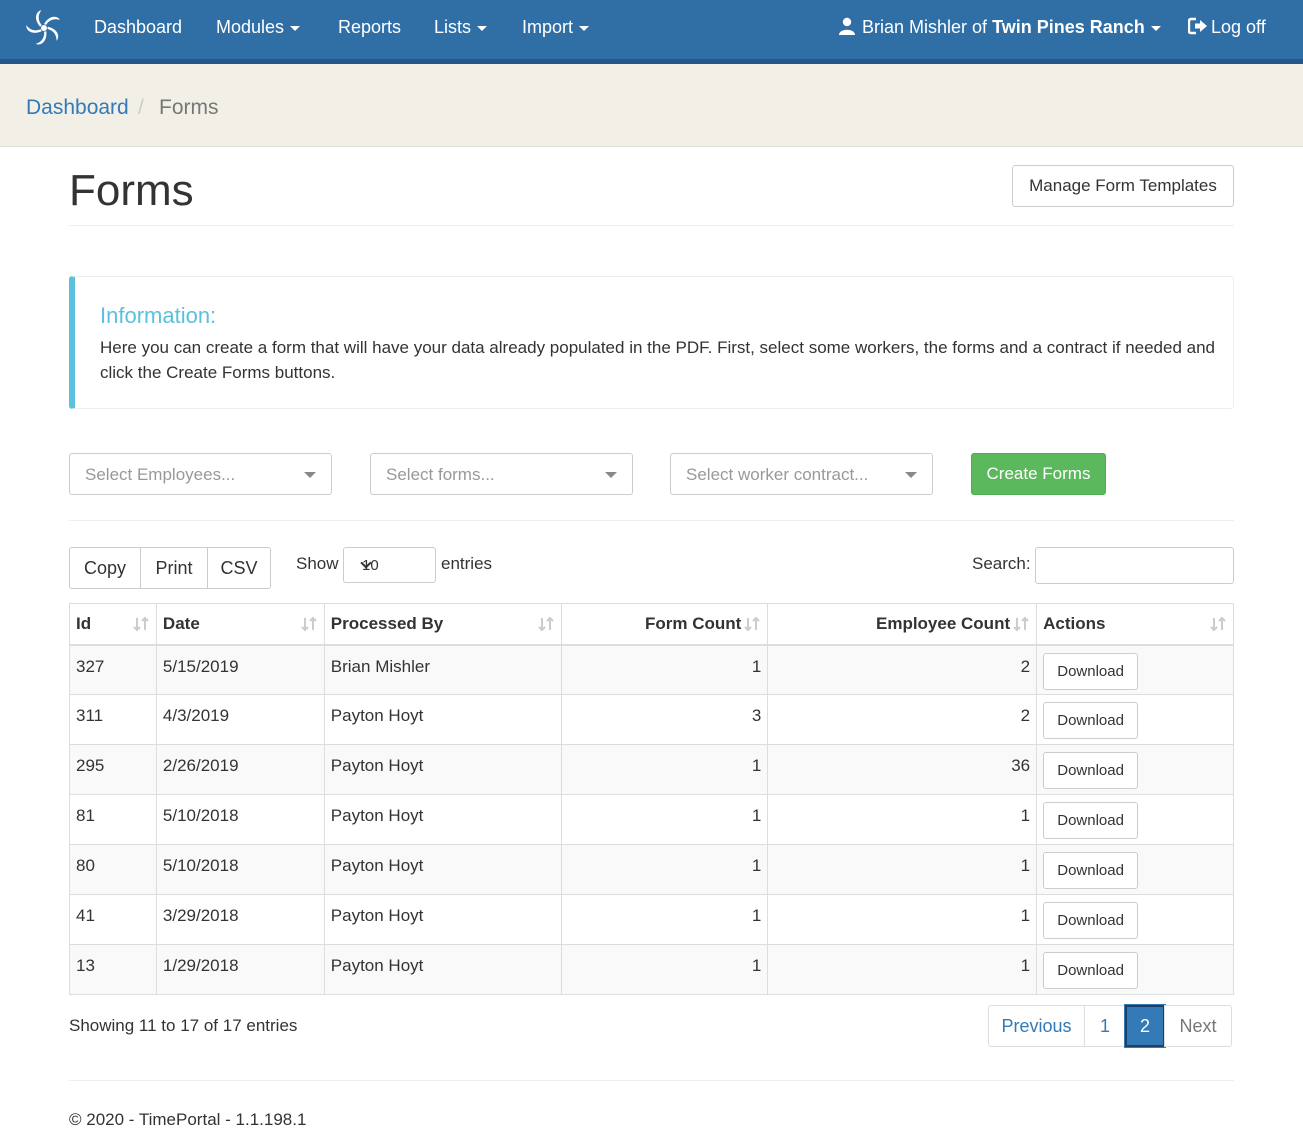 The image size is (1303, 1134). I want to click on column-header-processed-by: Processed By, so click(442, 624).